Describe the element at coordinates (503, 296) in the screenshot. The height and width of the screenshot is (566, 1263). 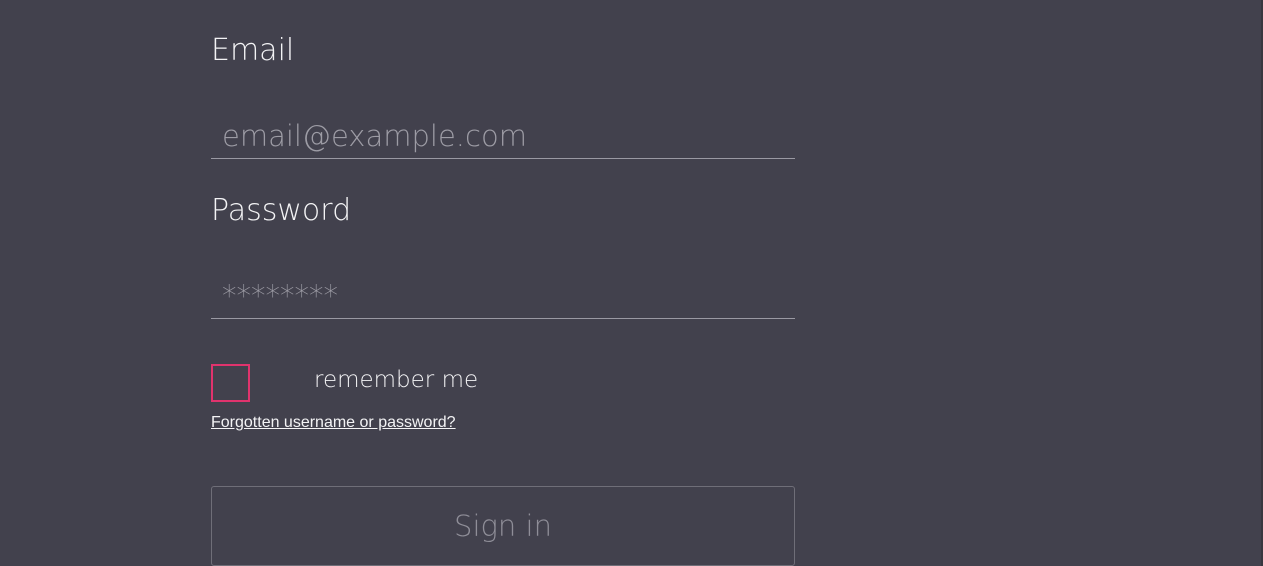
I see `password-field` at that location.